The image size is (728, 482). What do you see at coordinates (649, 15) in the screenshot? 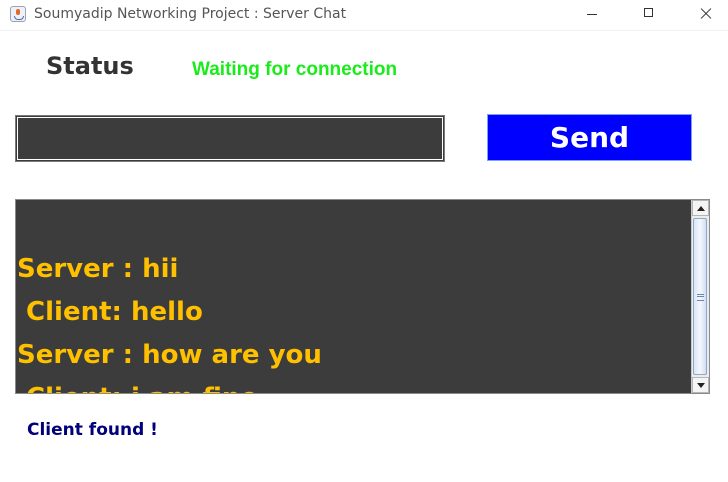
I see `maximize-icon` at bounding box center [649, 15].